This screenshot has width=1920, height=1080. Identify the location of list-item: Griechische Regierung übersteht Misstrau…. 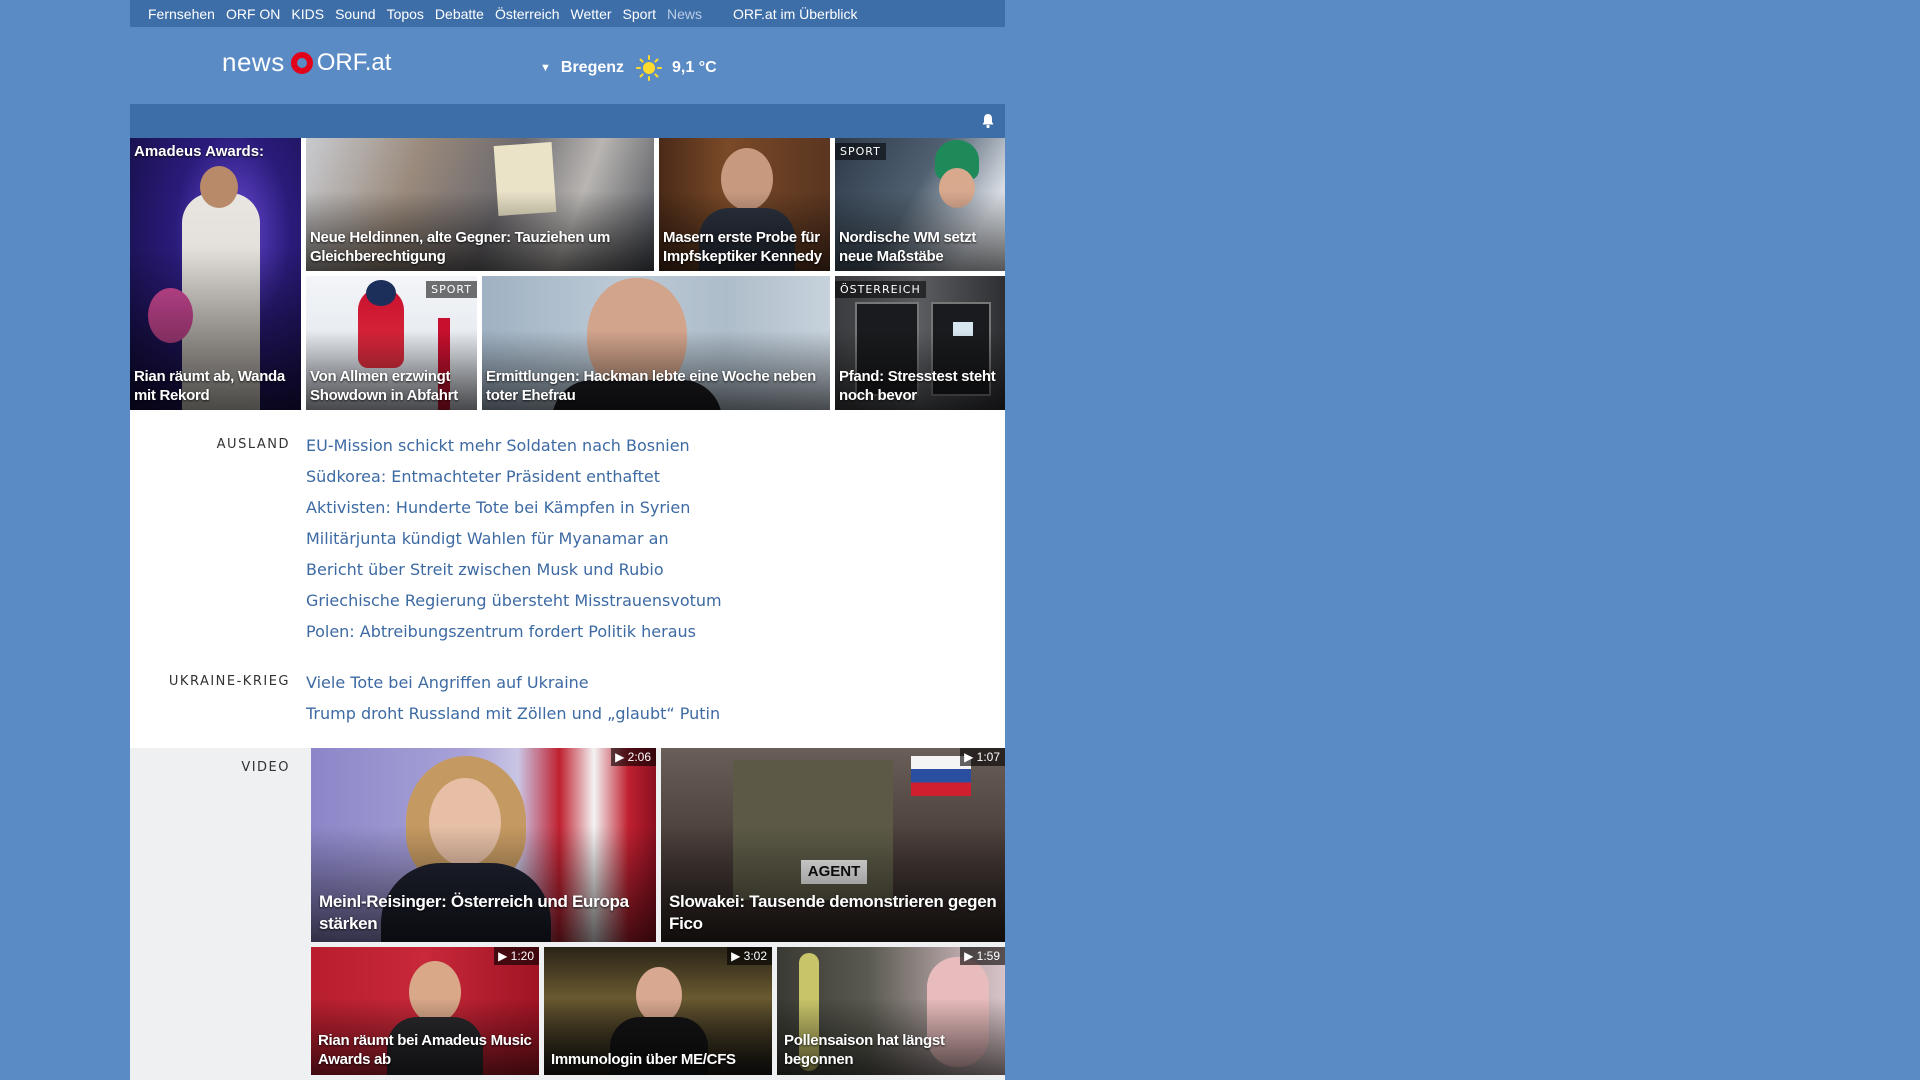
(514, 600).